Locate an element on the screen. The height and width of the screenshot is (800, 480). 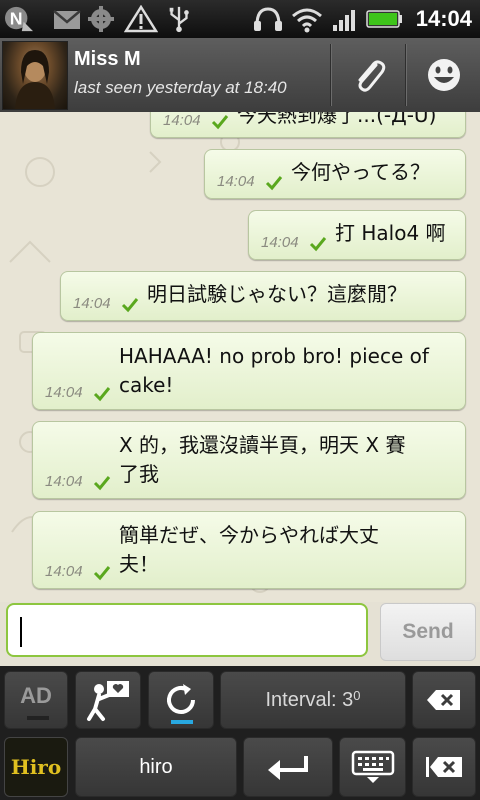
person-sign-key is located at coordinates (108, 700).